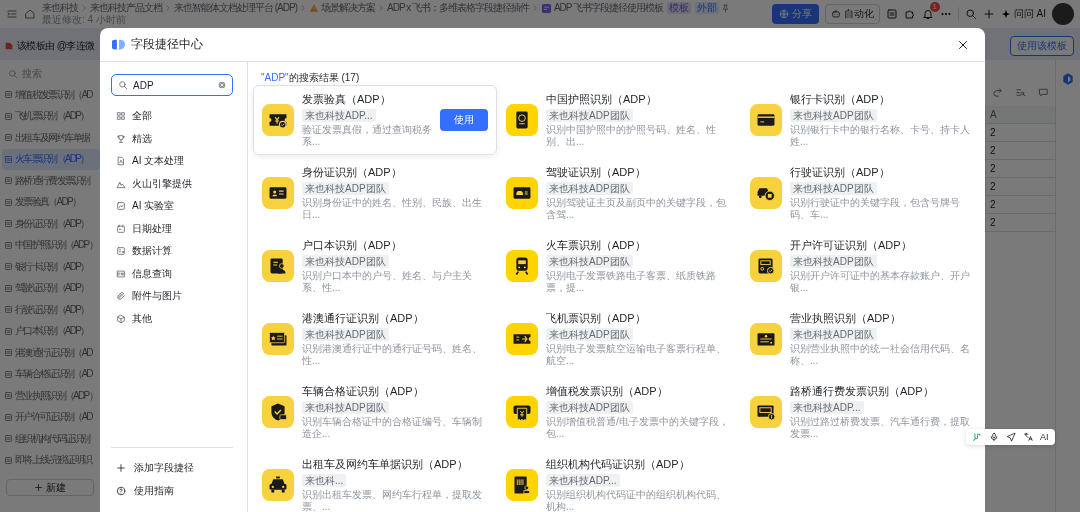 The image size is (1080, 512). What do you see at coordinates (522, 266) in the screenshot?
I see `train-icon` at bounding box center [522, 266].